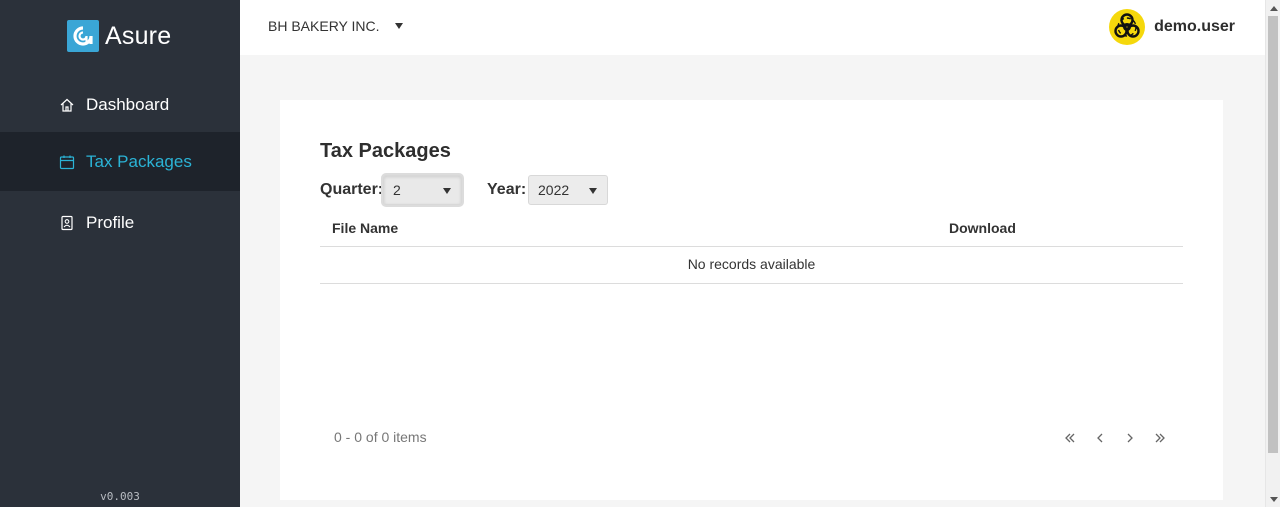 The height and width of the screenshot is (507, 1280). Describe the element at coordinates (751, 229) in the screenshot. I see `grid-header: File Name Download` at that location.